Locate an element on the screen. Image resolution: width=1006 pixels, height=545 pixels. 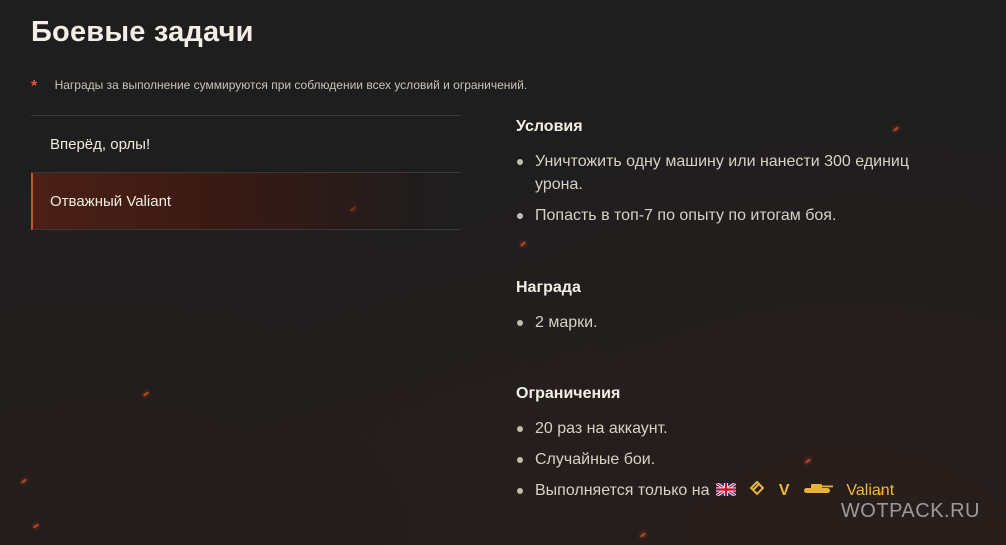
tank-silhouette-icon is located at coordinates (818, 488).